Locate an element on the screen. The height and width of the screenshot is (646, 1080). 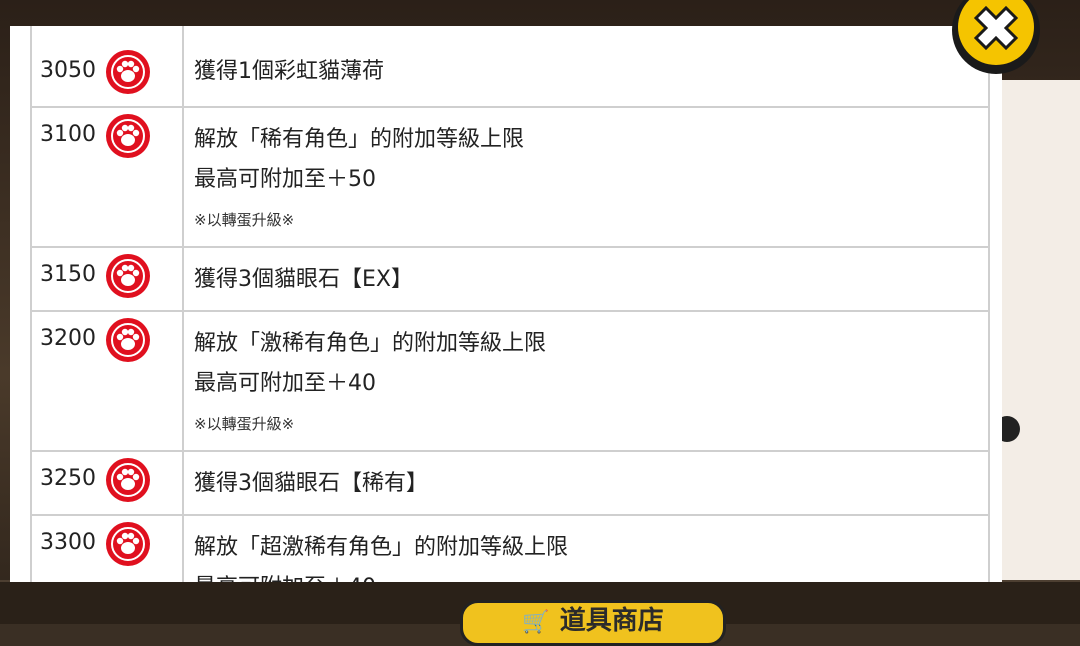
cart-icon: 🛒 is located at coordinates (536, 622).